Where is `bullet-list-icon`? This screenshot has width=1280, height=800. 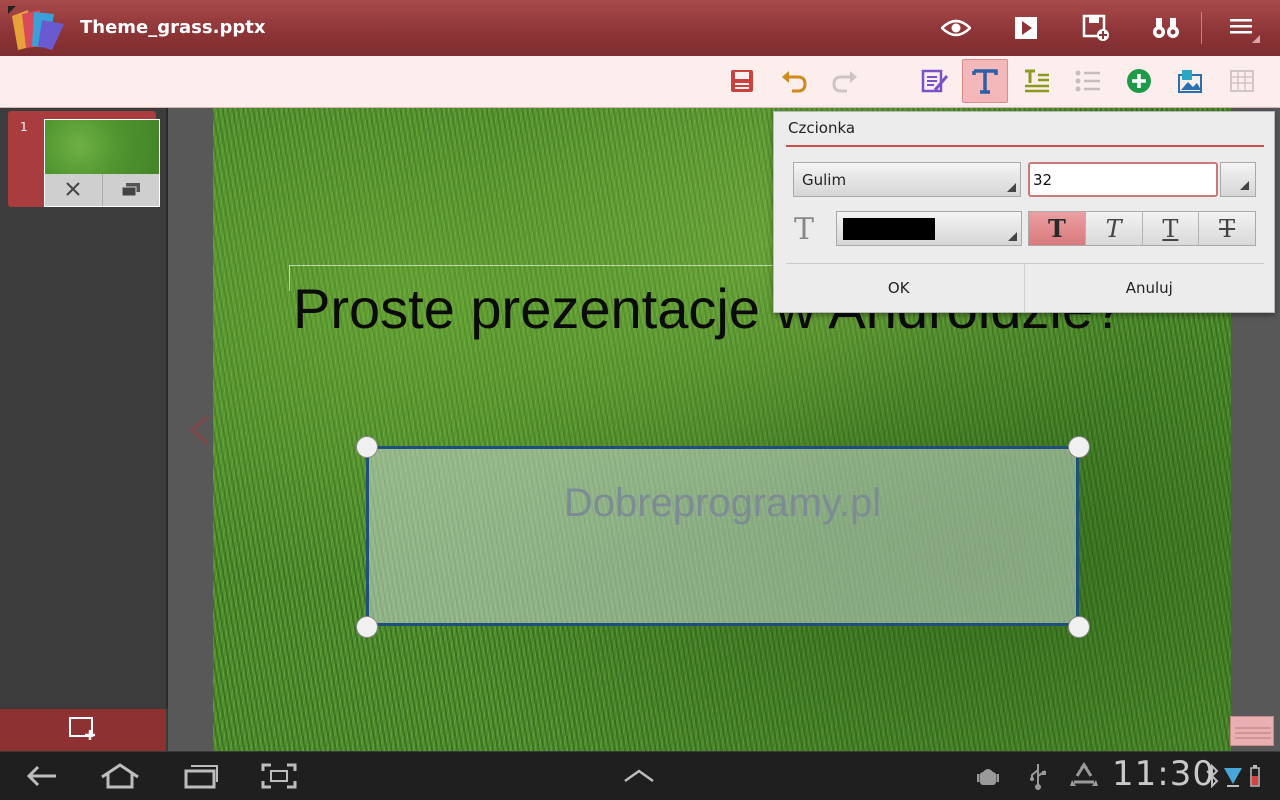 bullet-list-icon is located at coordinates (1088, 81).